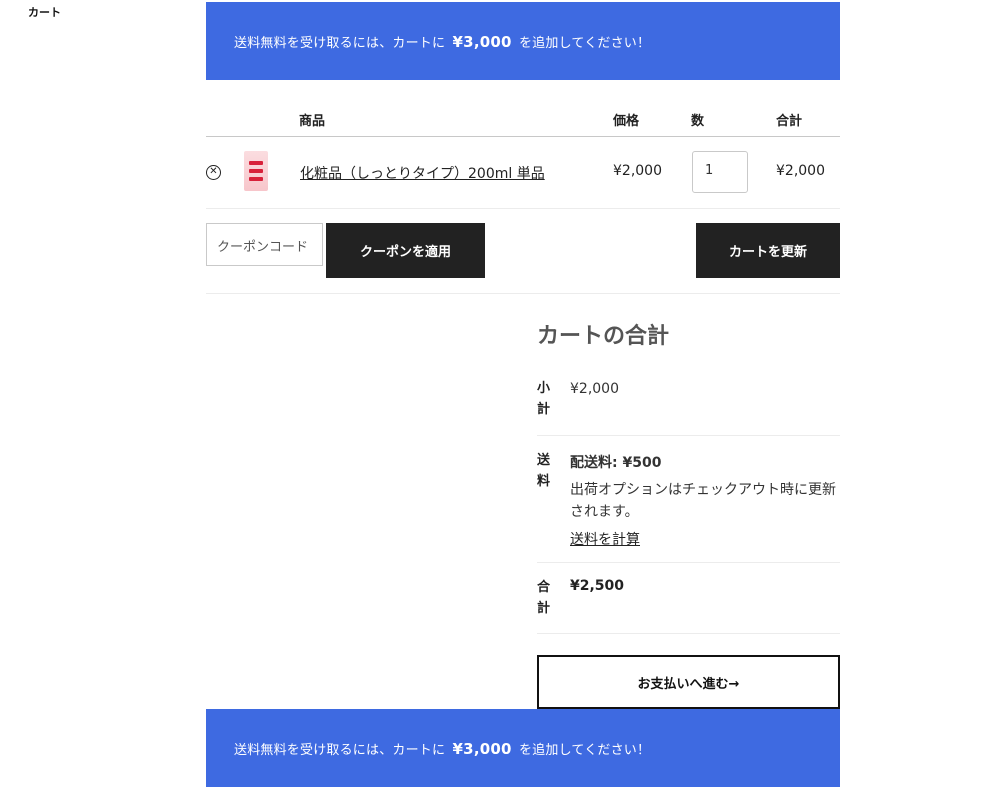  I want to click on header-price: 価格, so click(626, 121).